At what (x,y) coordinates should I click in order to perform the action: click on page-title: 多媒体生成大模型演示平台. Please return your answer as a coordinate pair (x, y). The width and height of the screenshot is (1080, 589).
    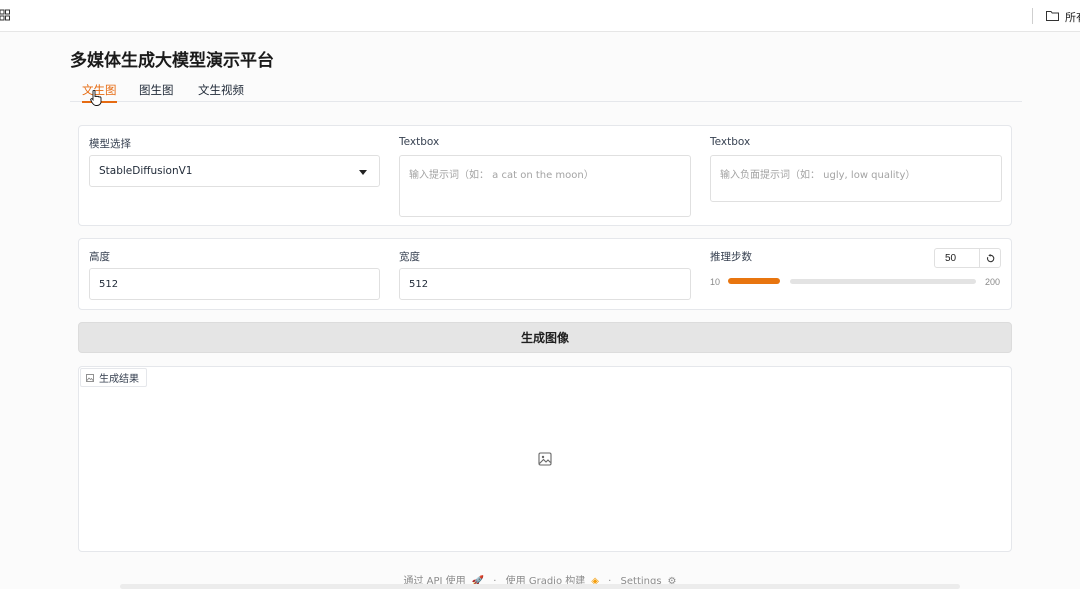
    Looking at the image, I should click on (172, 61).